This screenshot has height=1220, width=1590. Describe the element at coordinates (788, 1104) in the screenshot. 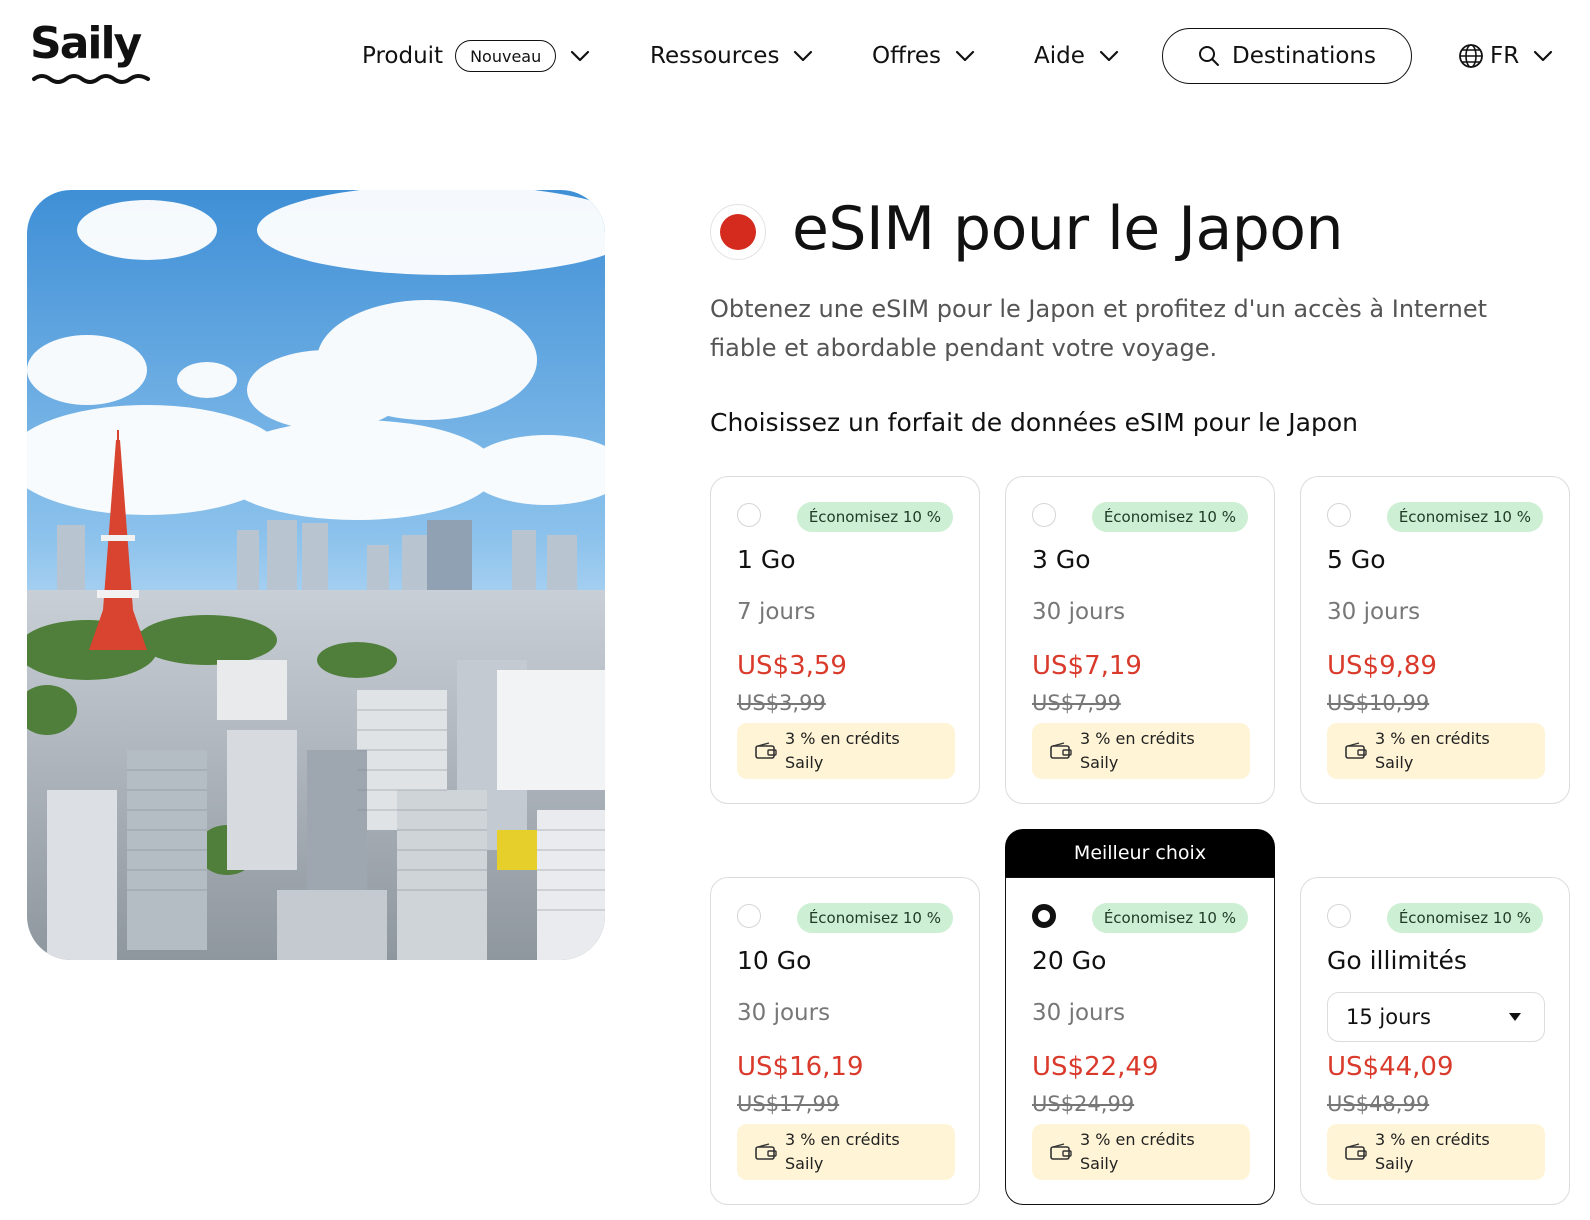

I see `plan-old-price: US$17,99` at that location.